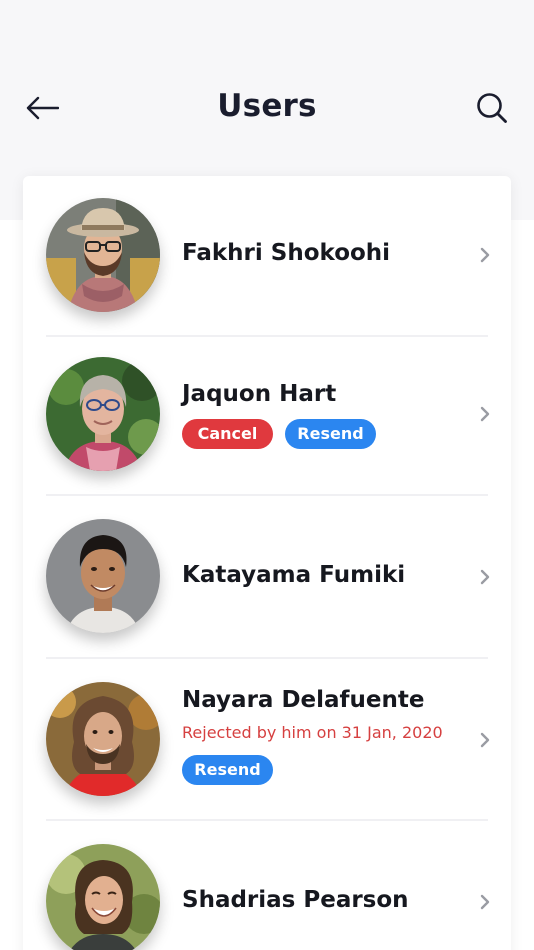  I want to click on user-name: Katayama Fumiki, so click(294, 575).